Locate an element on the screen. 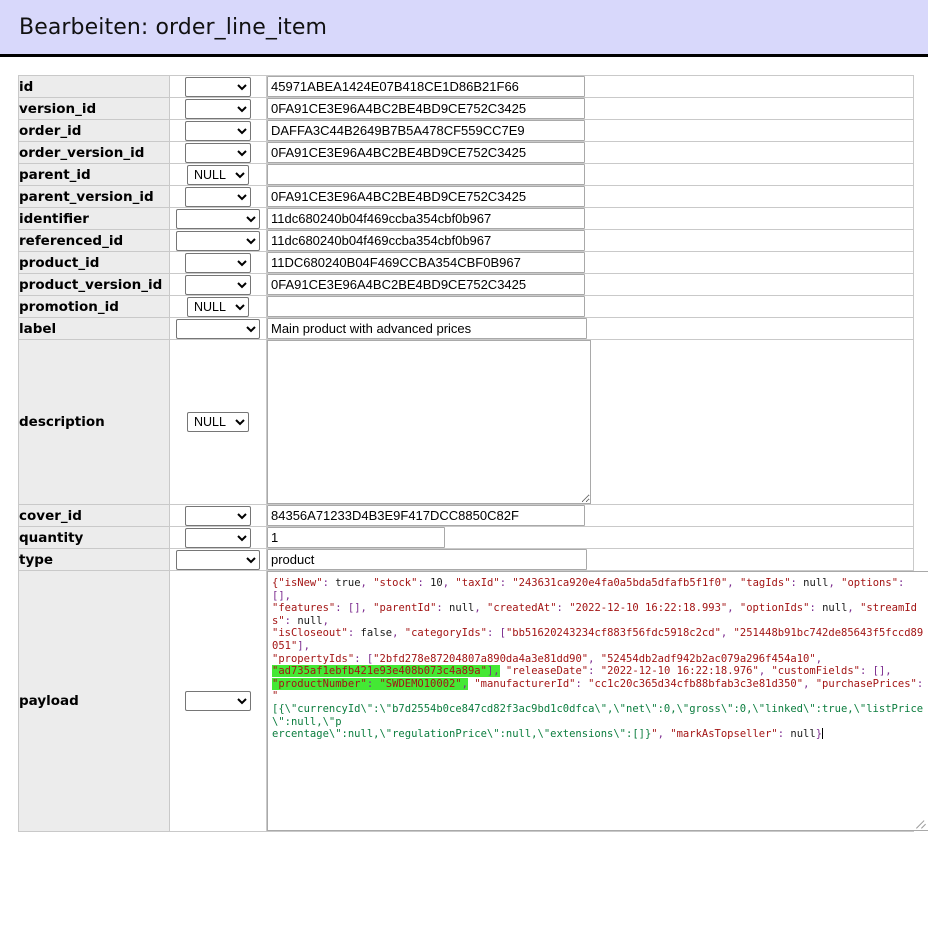 This screenshot has height=943, width=928. field-label-product-version-id: product_version_id is located at coordinates (94, 284).